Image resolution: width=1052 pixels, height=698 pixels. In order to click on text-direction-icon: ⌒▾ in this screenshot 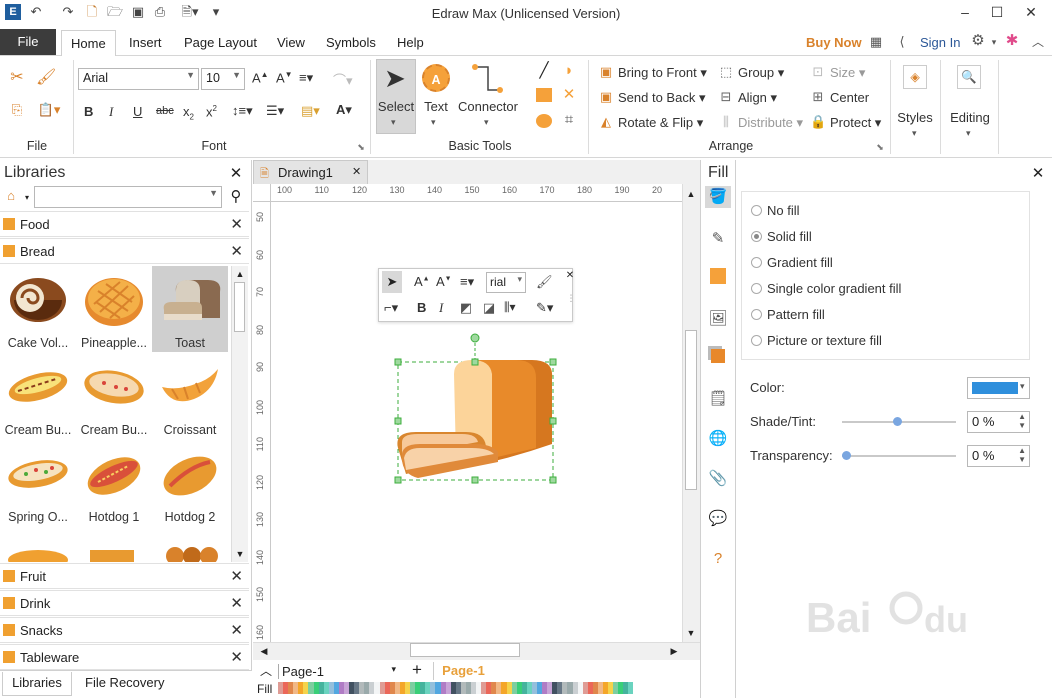, I will do `click(343, 79)`.